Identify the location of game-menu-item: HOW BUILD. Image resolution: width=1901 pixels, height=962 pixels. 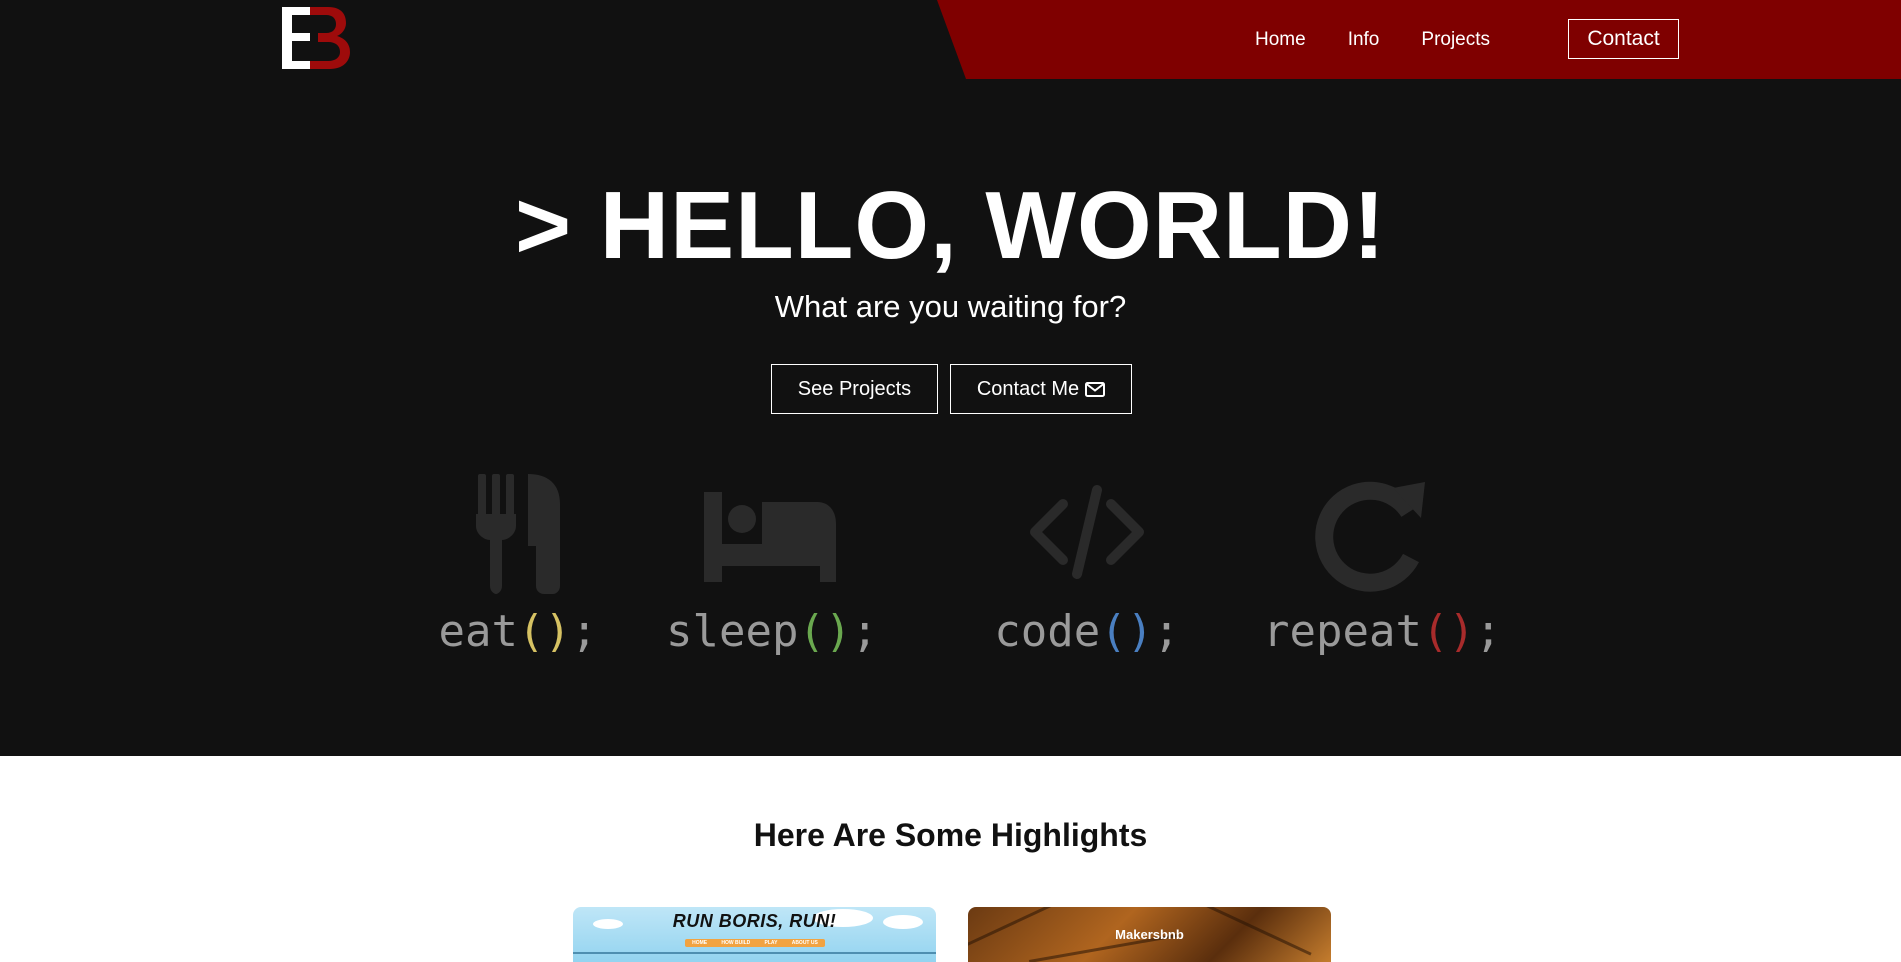
(736, 943).